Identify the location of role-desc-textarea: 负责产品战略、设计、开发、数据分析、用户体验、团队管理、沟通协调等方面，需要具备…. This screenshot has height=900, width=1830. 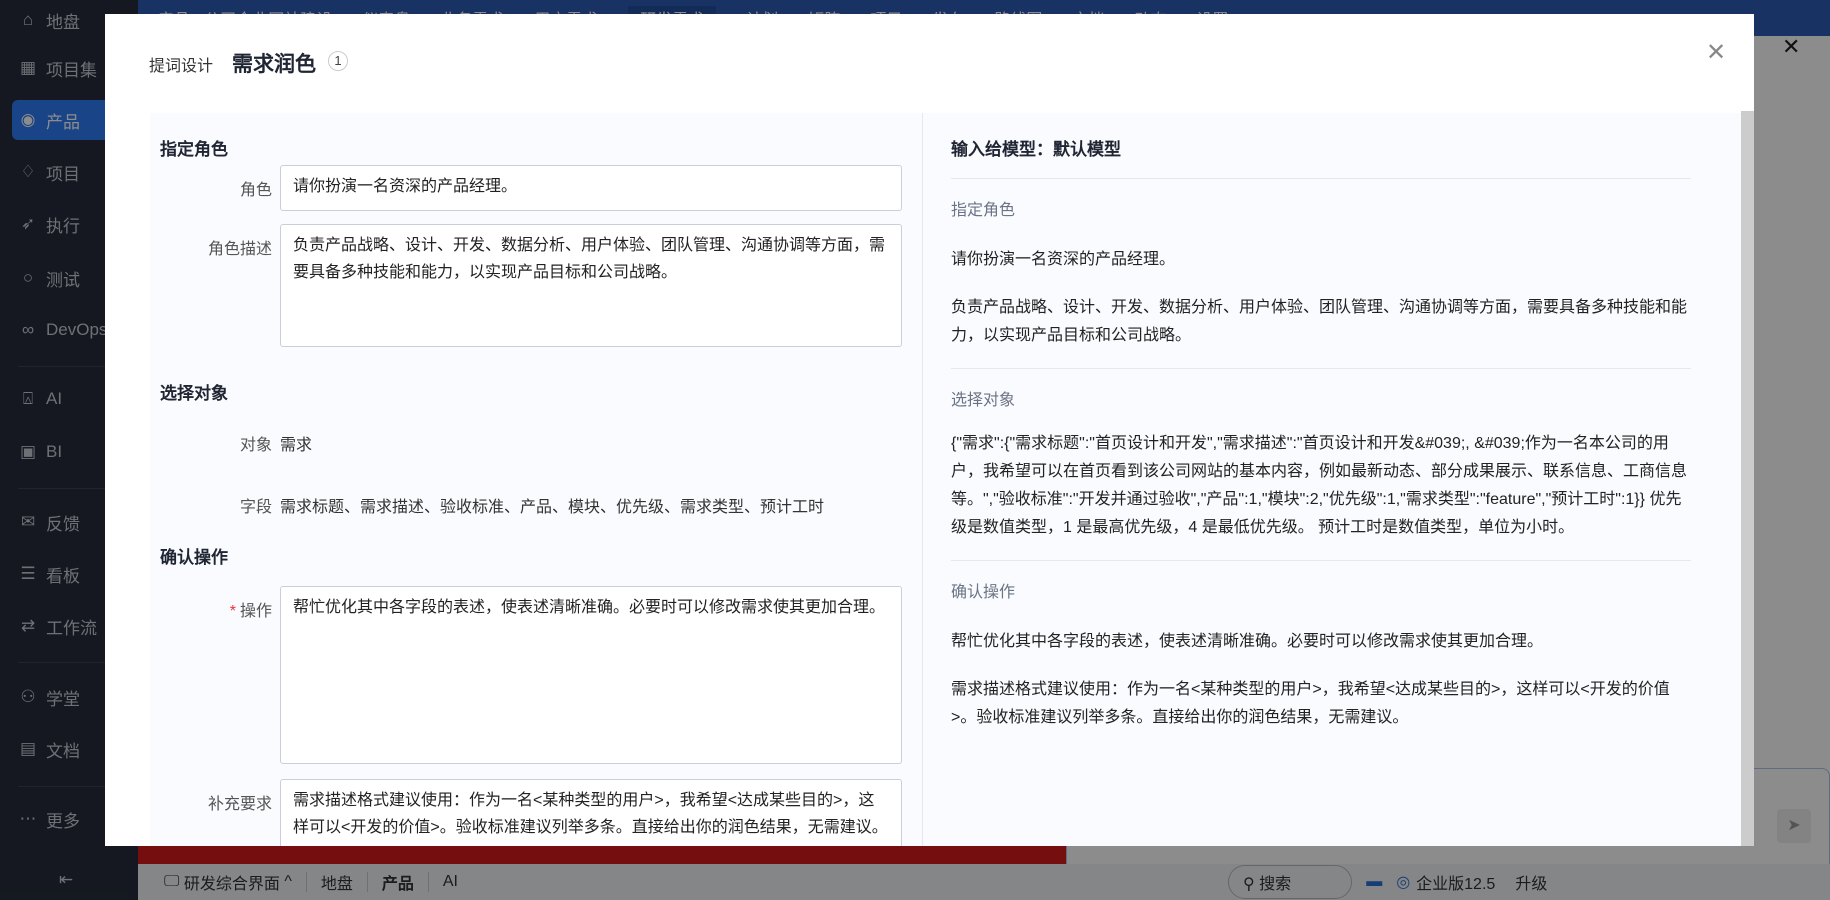
(591, 285).